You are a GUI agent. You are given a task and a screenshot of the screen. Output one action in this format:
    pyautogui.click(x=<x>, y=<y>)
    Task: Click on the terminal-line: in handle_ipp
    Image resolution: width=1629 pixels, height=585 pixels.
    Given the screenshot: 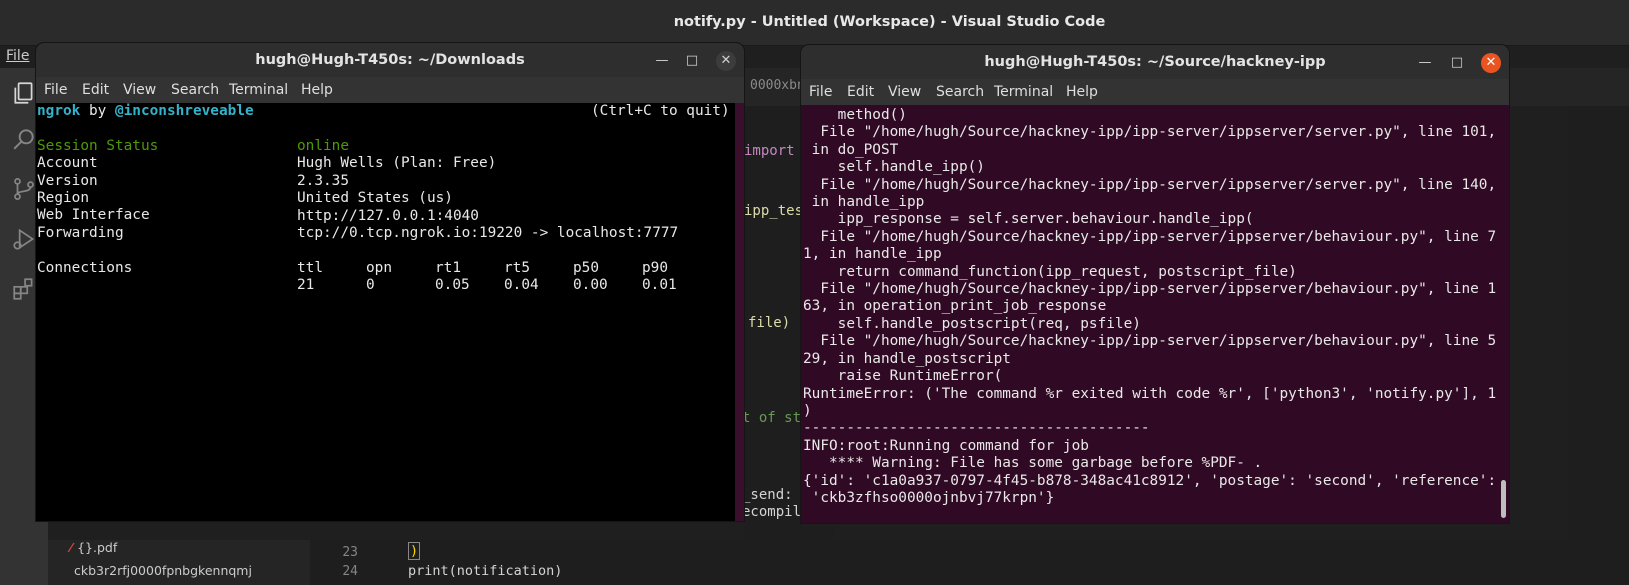 What is the action you would take?
    pyautogui.click(x=864, y=202)
    